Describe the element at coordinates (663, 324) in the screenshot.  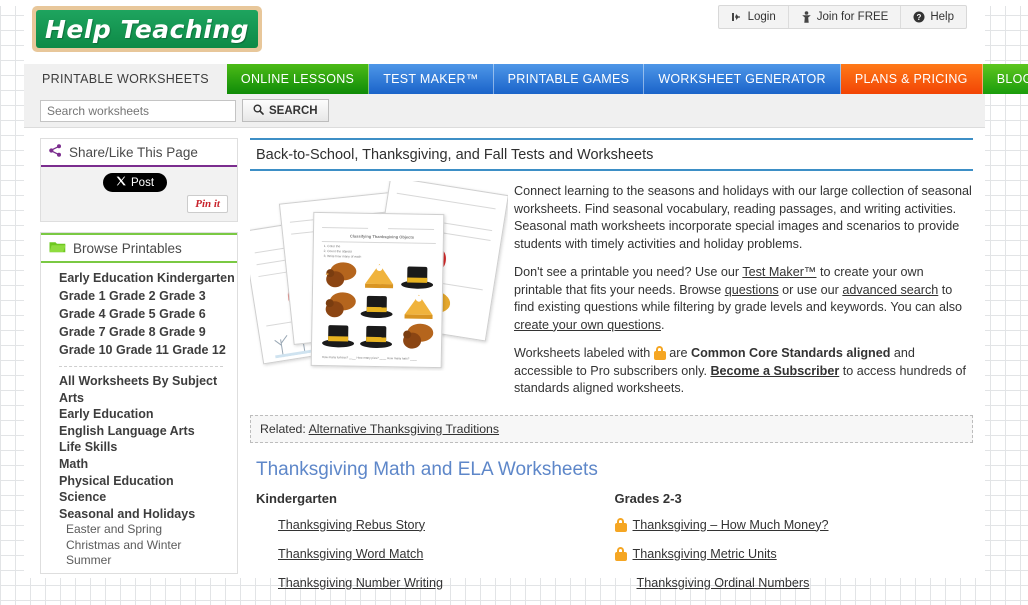
I see `p2-t5: .` at that location.